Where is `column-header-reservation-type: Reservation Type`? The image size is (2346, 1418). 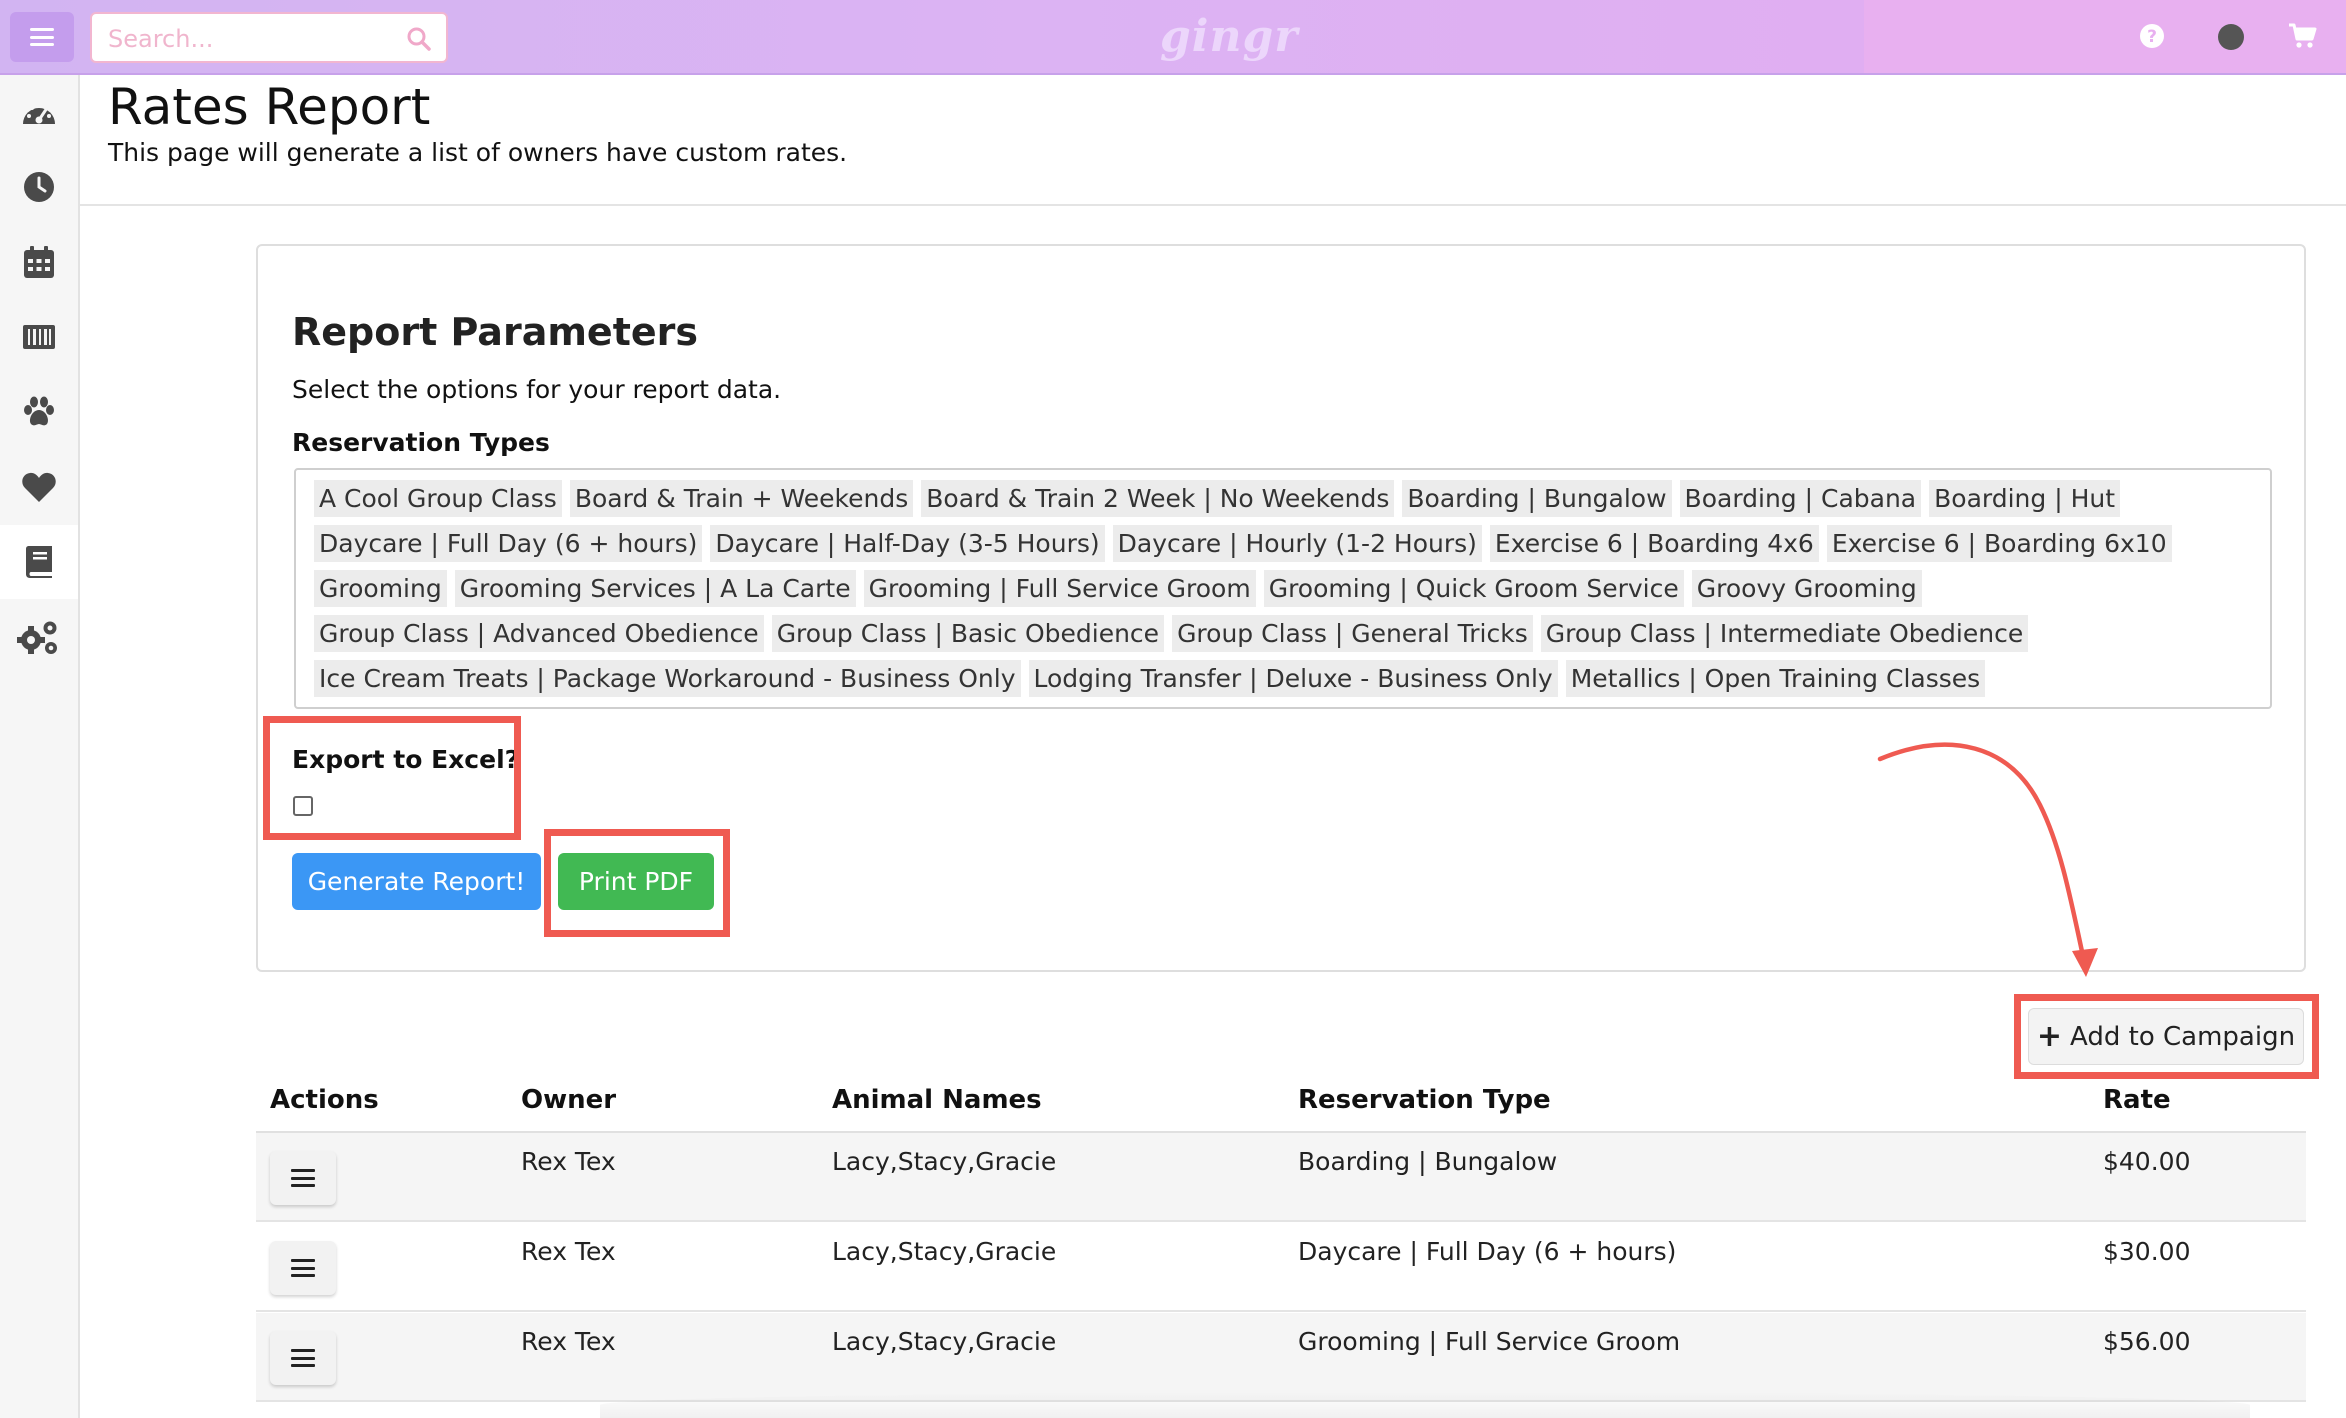
column-header-reservation-type: Reservation Type is located at coordinates (1424, 1100).